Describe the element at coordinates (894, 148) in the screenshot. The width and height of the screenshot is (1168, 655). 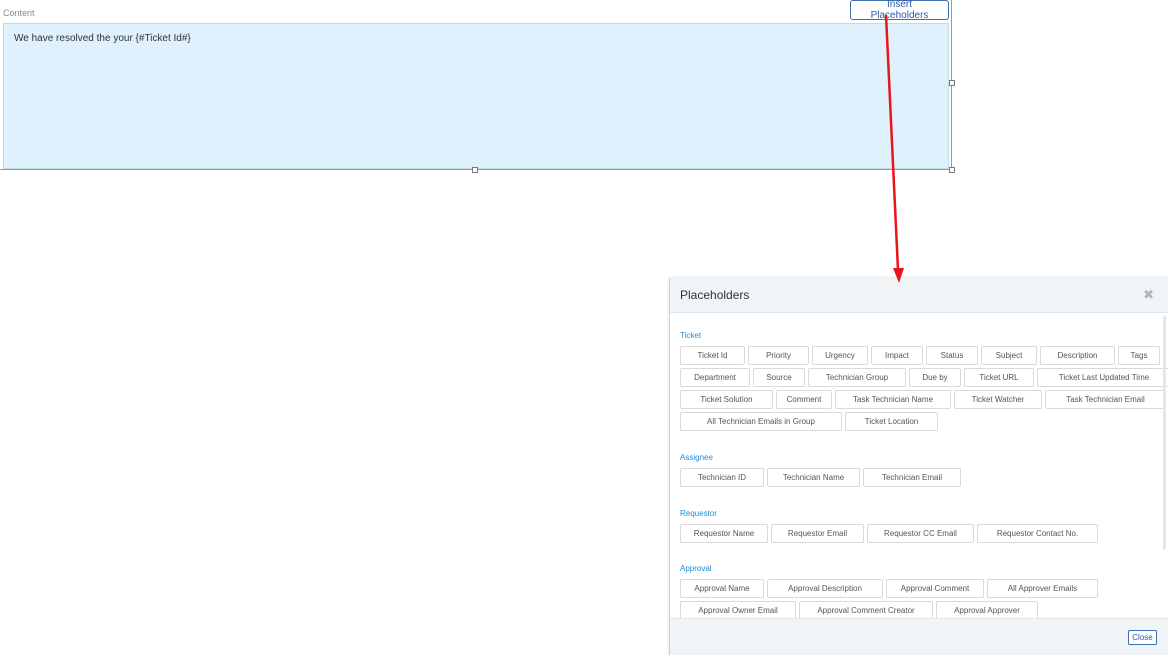
I see `annotation-arrow` at that location.